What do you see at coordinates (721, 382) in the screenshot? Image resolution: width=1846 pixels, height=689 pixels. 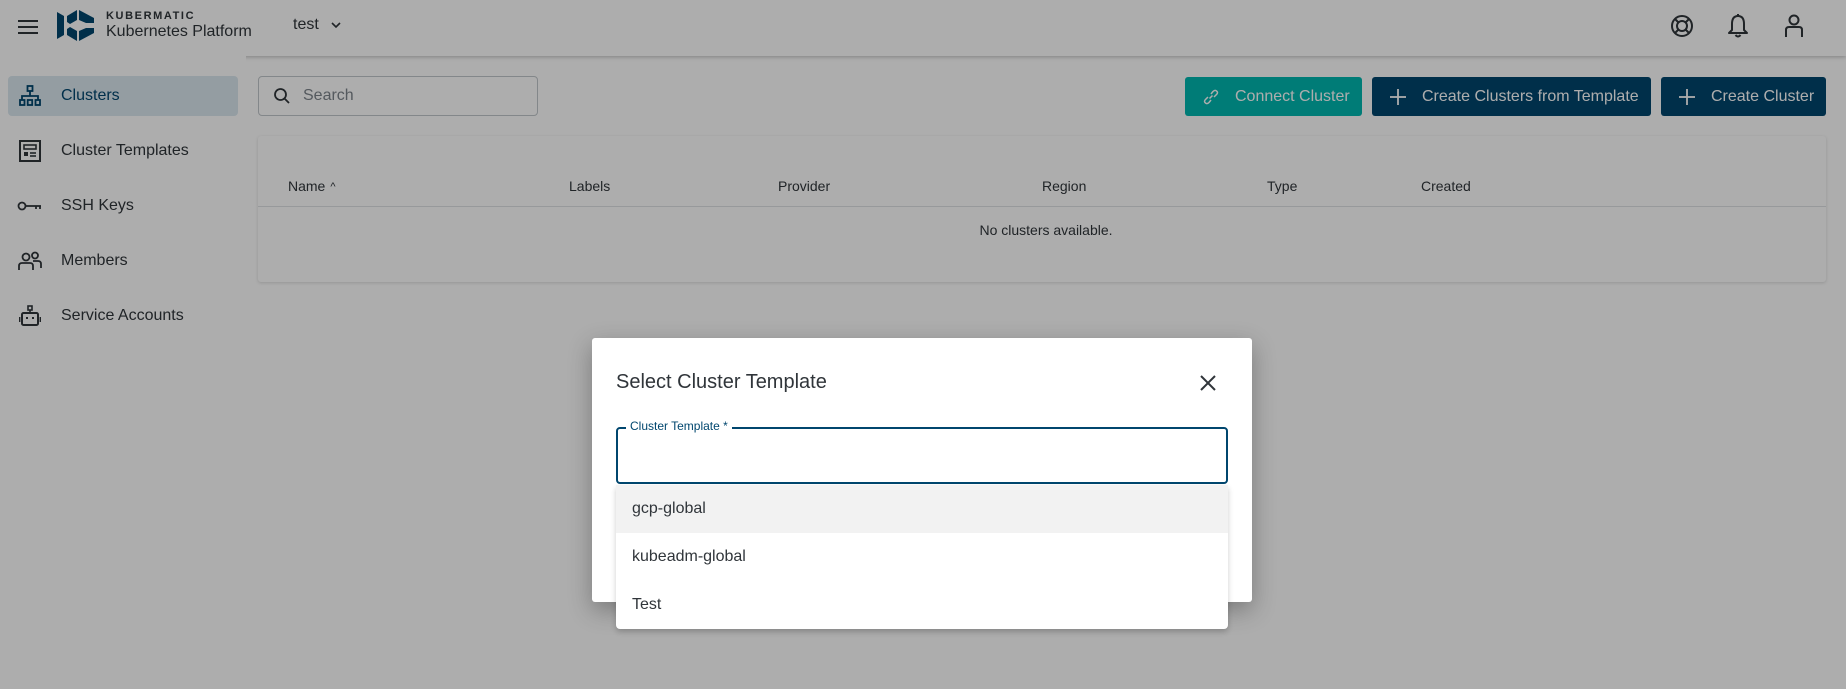 I see `dialog-title: Select Cluster Template` at bounding box center [721, 382].